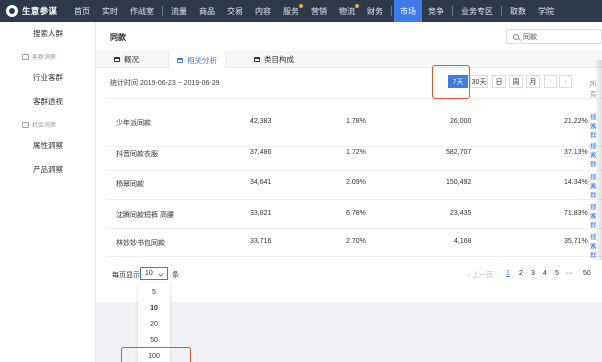 Image resolution: width=602 pixels, height=362 pixels. I want to click on table-cell-keyword: 沈腾同款短裤 高腰, so click(145, 215).